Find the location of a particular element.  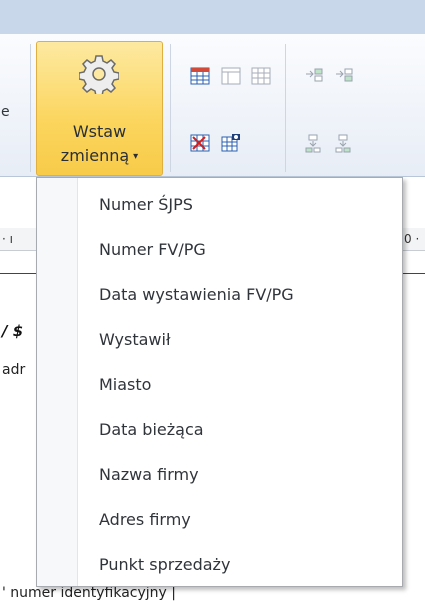

menu-item-adres-firmy: Adres firmy is located at coordinates (145, 520).